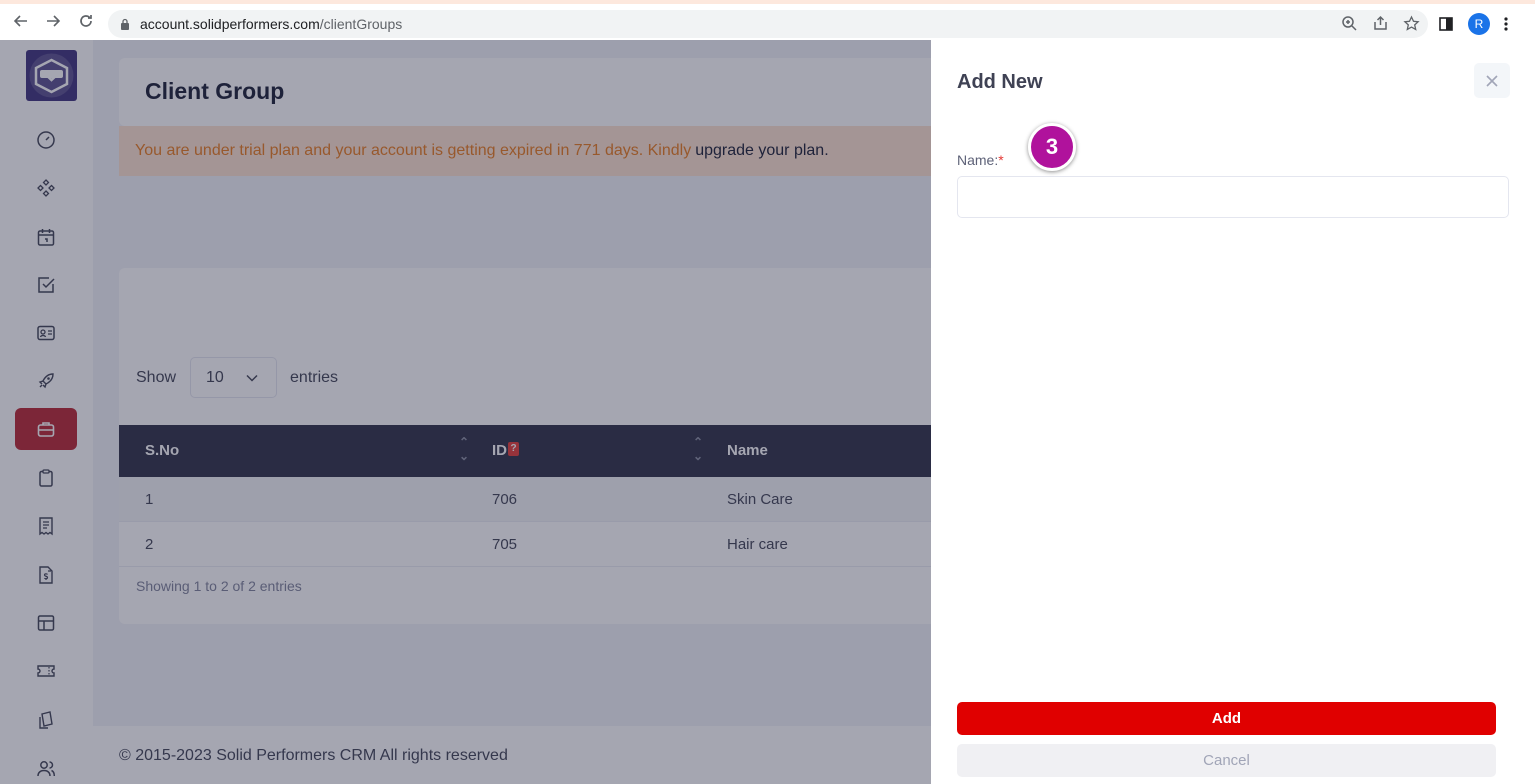  I want to click on name-field-label: Name:*, so click(980, 160).